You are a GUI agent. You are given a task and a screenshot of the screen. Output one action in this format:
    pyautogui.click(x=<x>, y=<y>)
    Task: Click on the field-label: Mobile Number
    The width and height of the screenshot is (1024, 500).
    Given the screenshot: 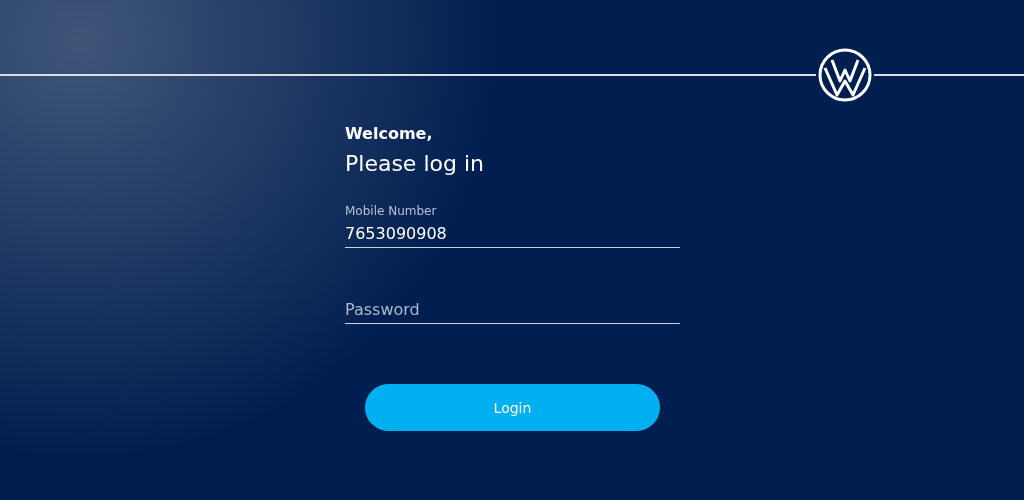 What is the action you would take?
    pyautogui.click(x=391, y=211)
    